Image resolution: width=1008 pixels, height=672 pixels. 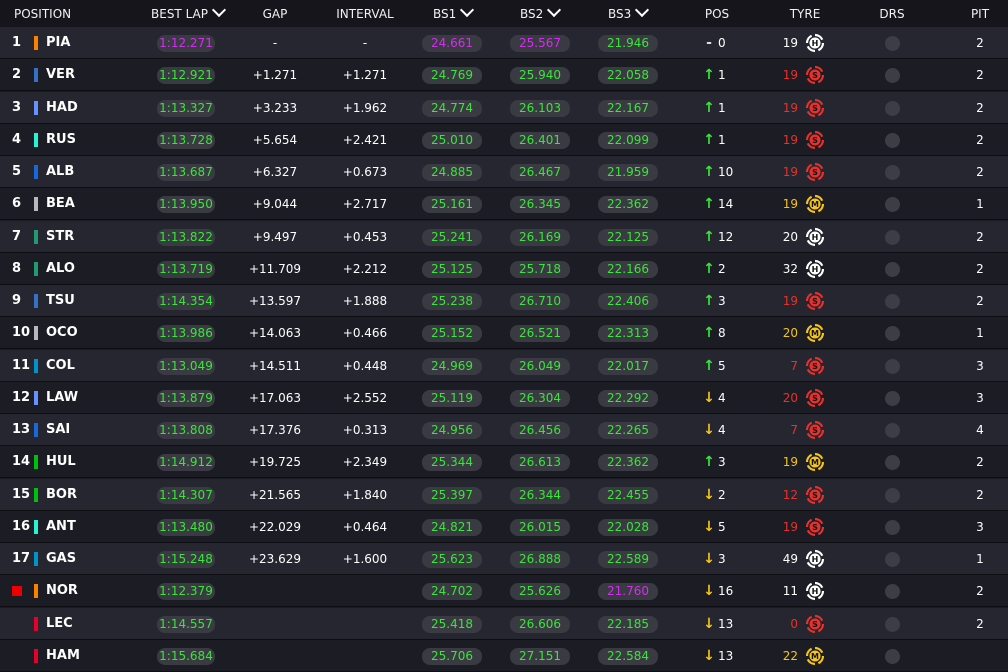 What do you see at coordinates (42, 14) in the screenshot?
I see `header-position: POSITION` at bounding box center [42, 14].